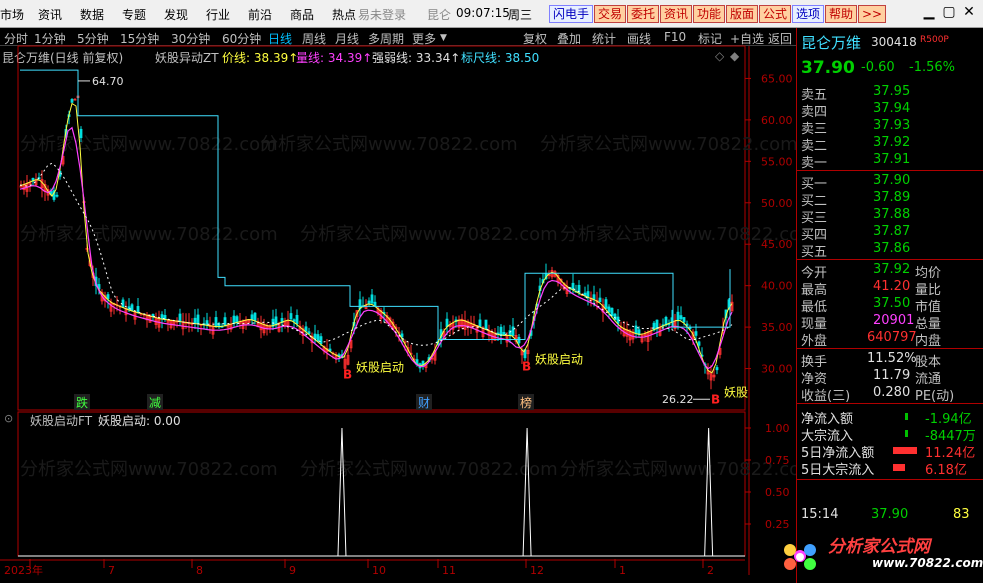 The image size is (983, 583). What do you see at coordinates (777, 327) in the screenshot?
I see `y-tick-label: 35.00` at bounding box center [777, 327].